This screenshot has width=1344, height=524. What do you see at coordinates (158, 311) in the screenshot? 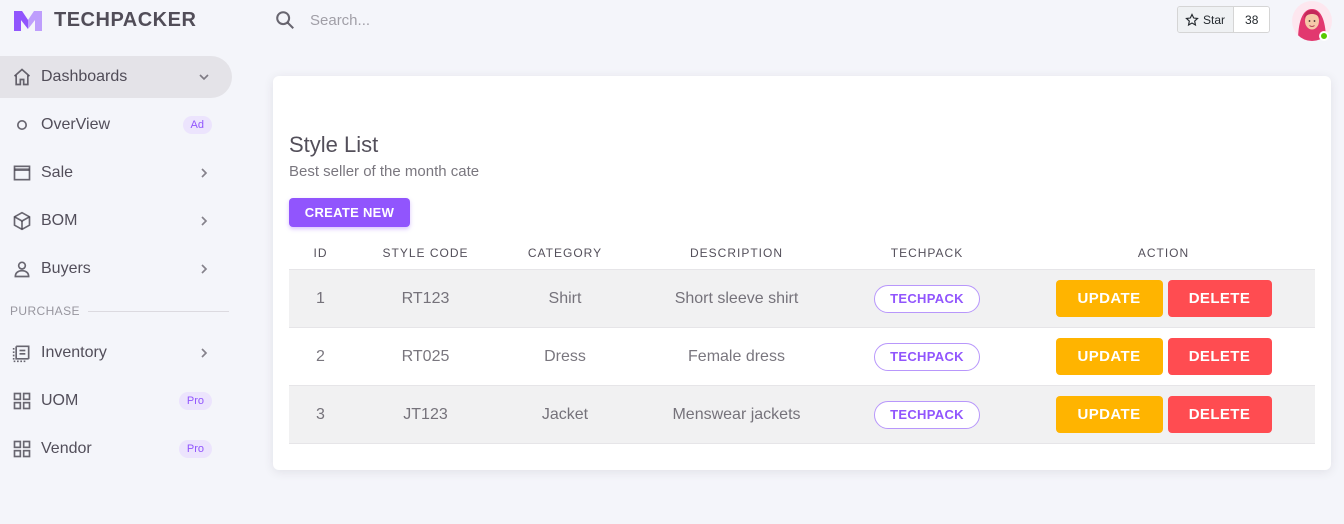
I see `section-divider` at bounding box center [158, 311].